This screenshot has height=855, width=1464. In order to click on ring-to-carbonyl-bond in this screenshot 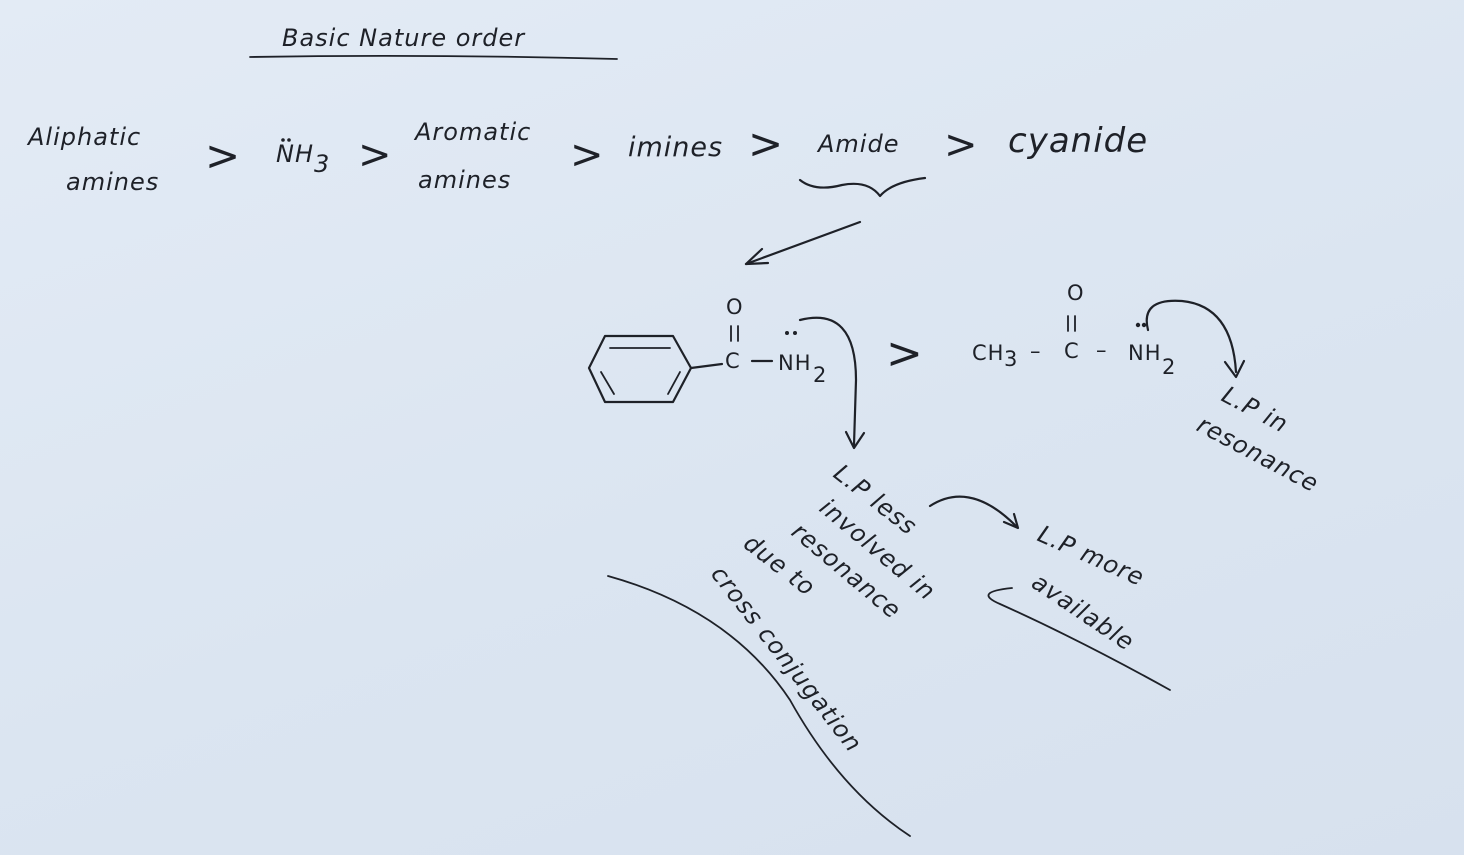, I will do `click(706, 366)`.